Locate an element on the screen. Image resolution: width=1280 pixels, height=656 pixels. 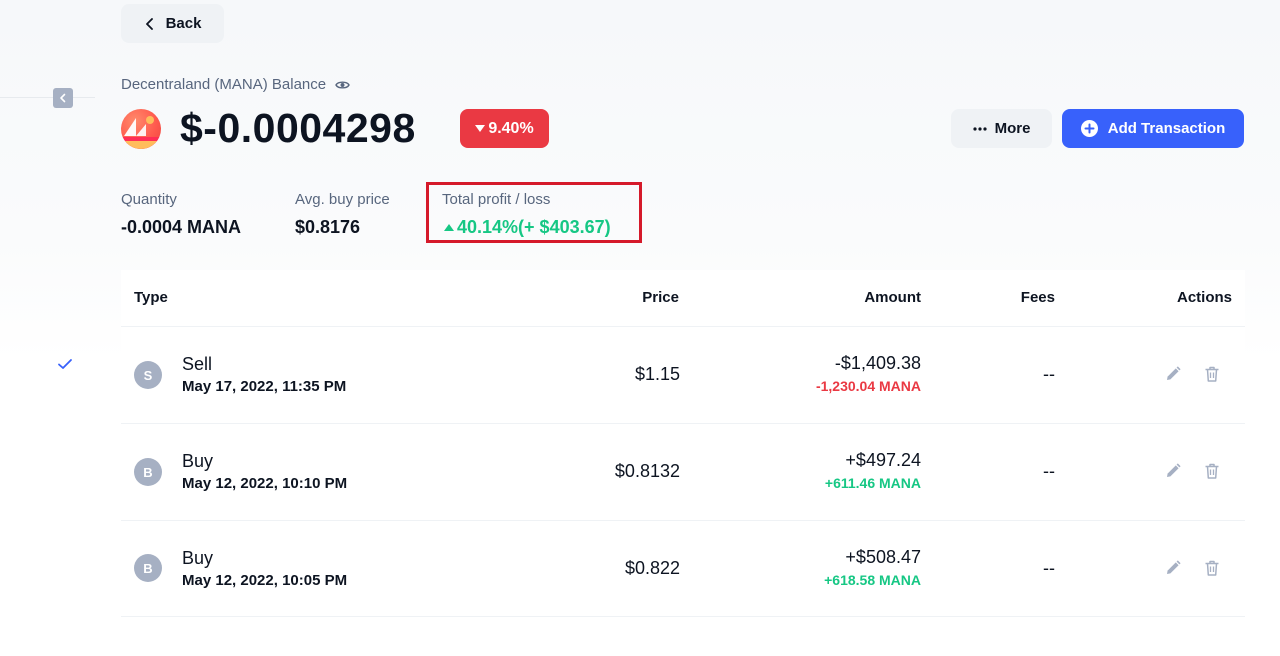
transaction-amount: -$1,409.38 is located at coordinates (877, 363).